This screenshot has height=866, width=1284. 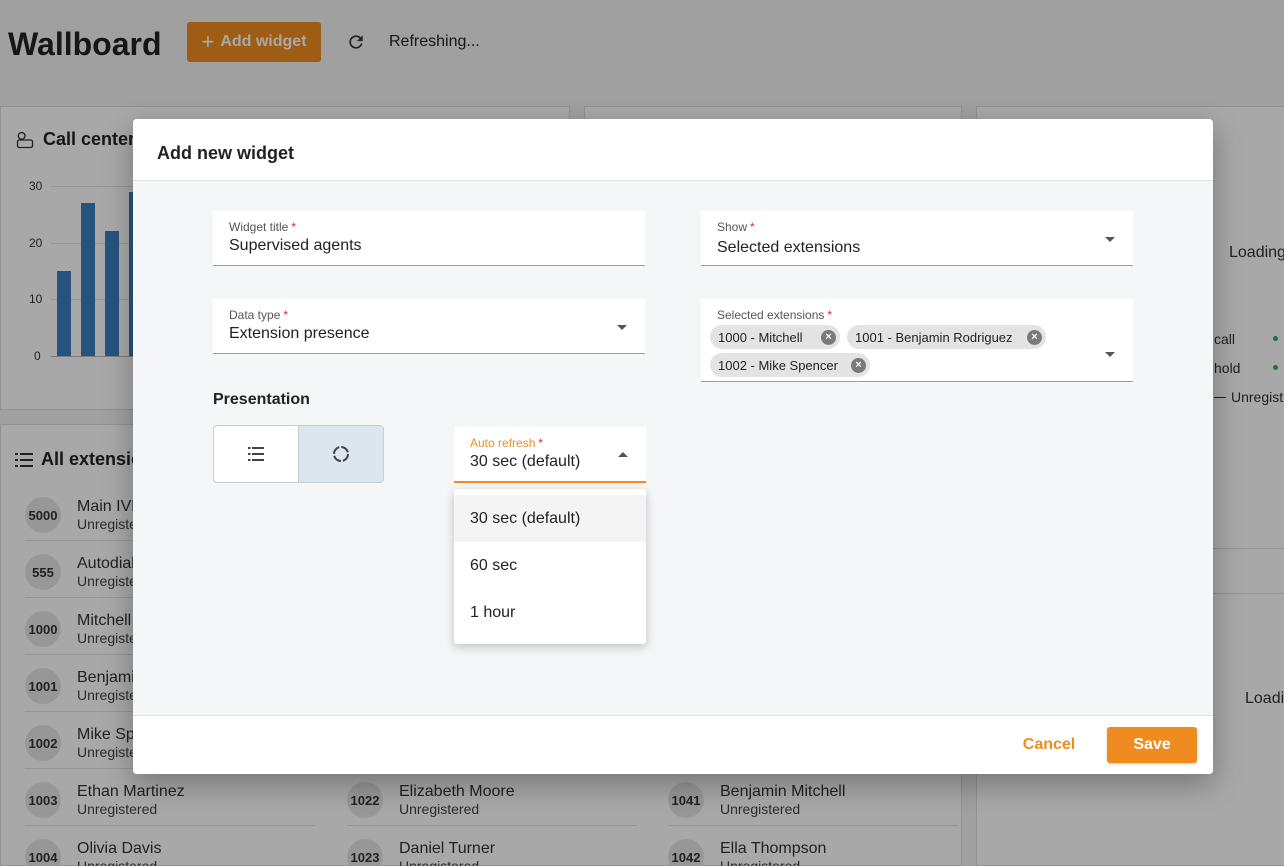 I want to click on dialog-header: Add new widget, so click(x=673, y=150).